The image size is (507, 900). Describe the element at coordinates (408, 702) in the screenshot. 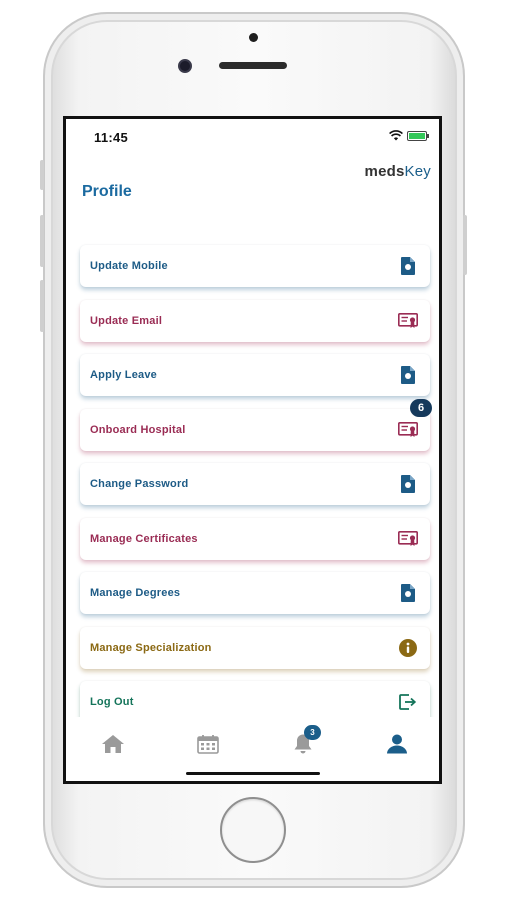

I see `logout-icon` at that location.